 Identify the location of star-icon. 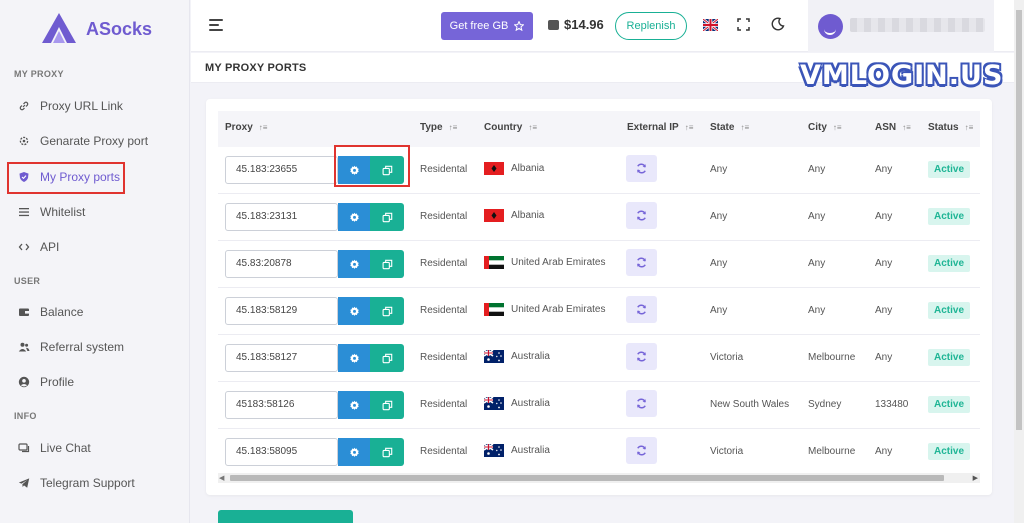
(519, 26).